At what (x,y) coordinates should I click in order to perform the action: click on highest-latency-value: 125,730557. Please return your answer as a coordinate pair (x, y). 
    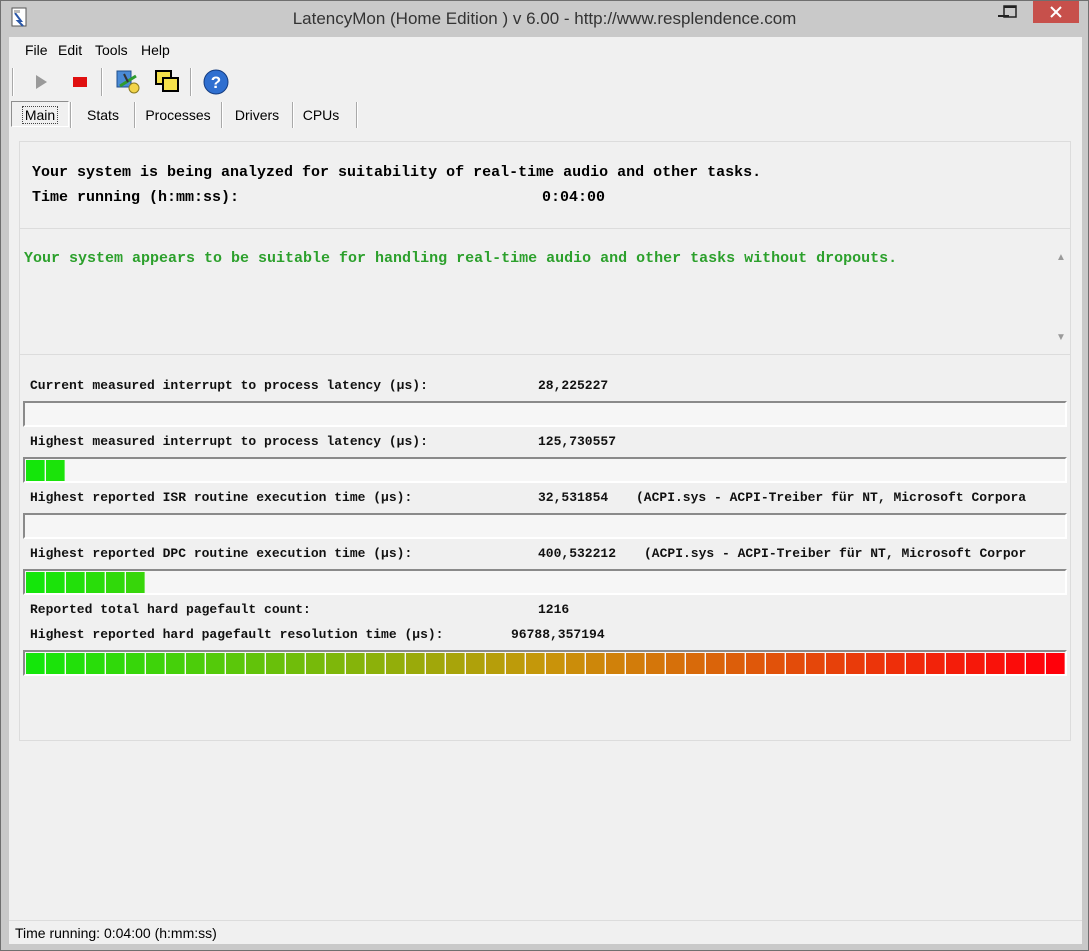
    Looking at the image, I should click on (577, 441).